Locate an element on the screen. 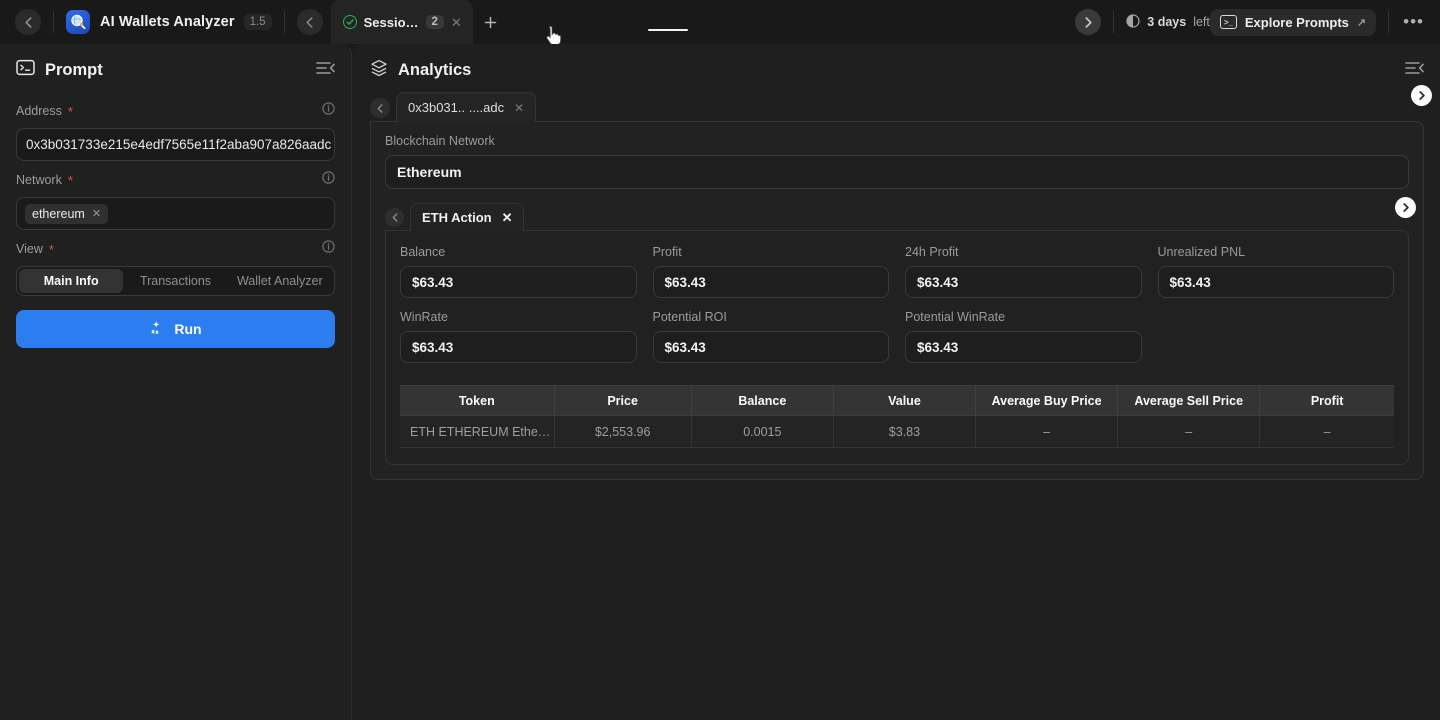 The image size is (1440, 720). tab-eth-action: ETH Action ✕ is located at coordinates (467, 217).